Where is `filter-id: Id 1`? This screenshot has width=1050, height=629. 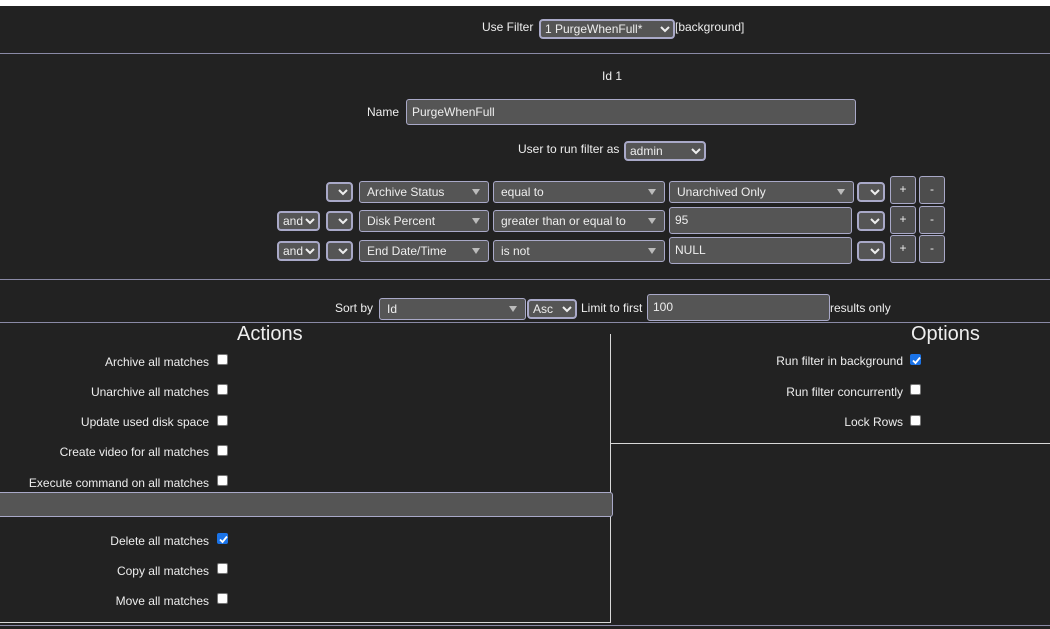
filter-id: Id 1 is located at coordinates (612, 76).